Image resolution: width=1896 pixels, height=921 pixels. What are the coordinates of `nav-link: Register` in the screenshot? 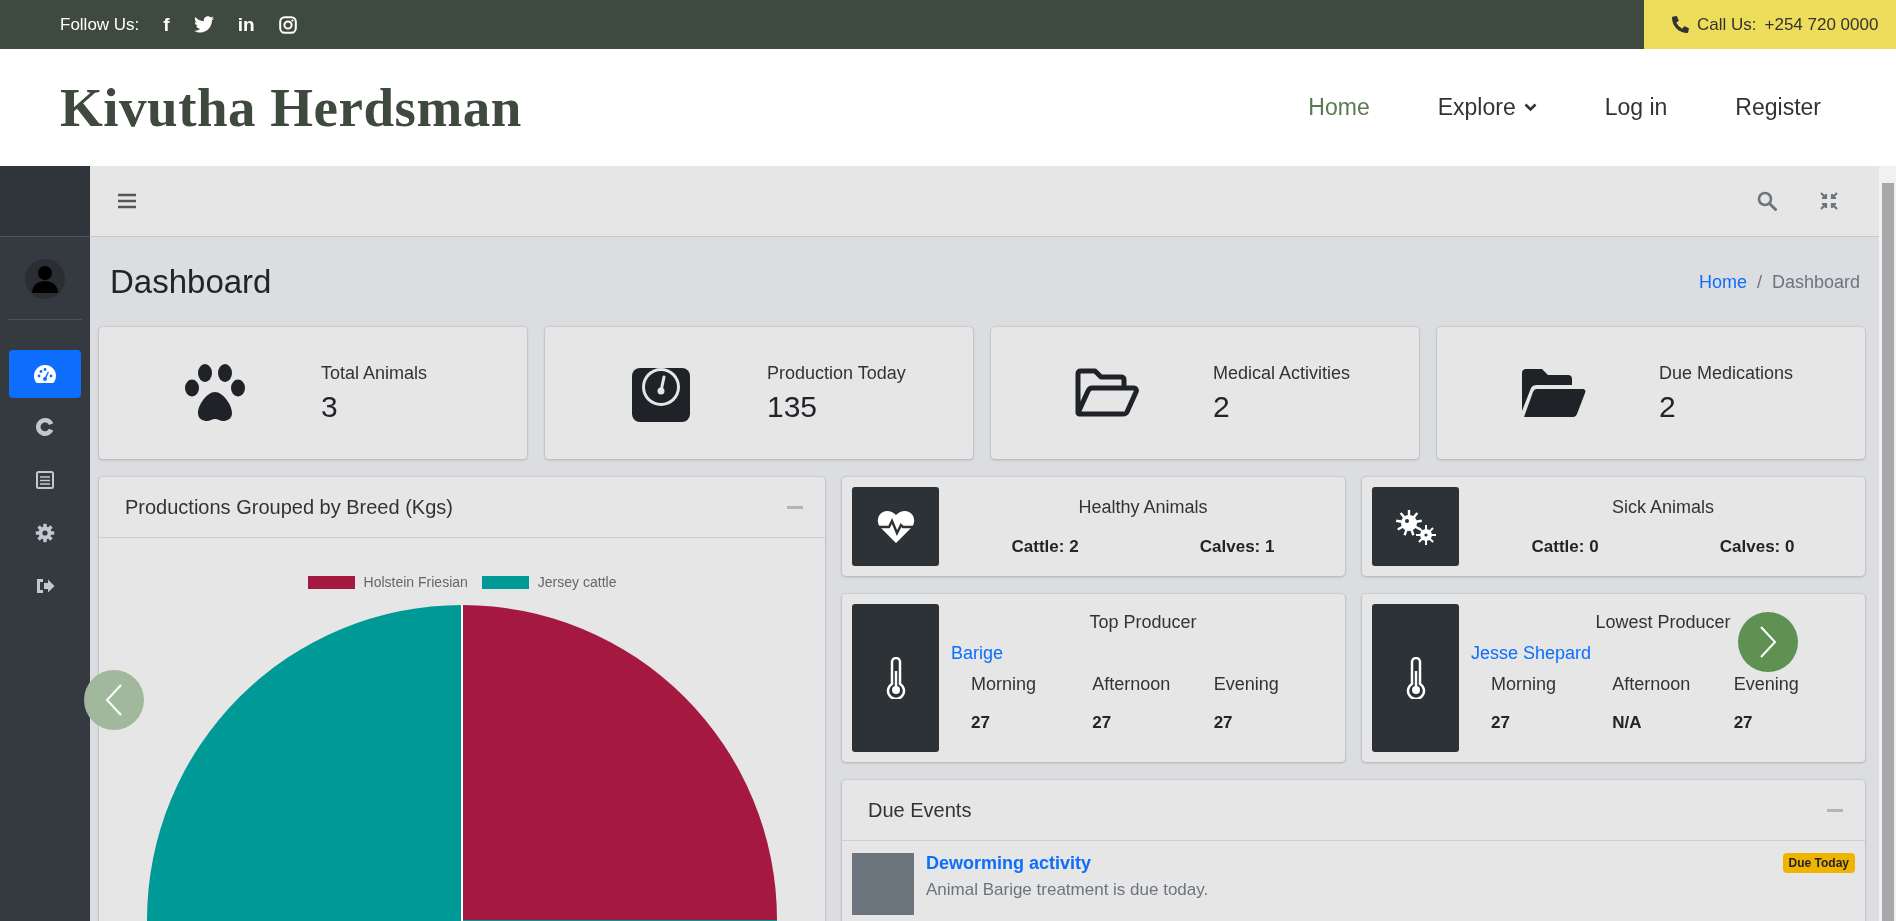 It's located at (1778, 107).